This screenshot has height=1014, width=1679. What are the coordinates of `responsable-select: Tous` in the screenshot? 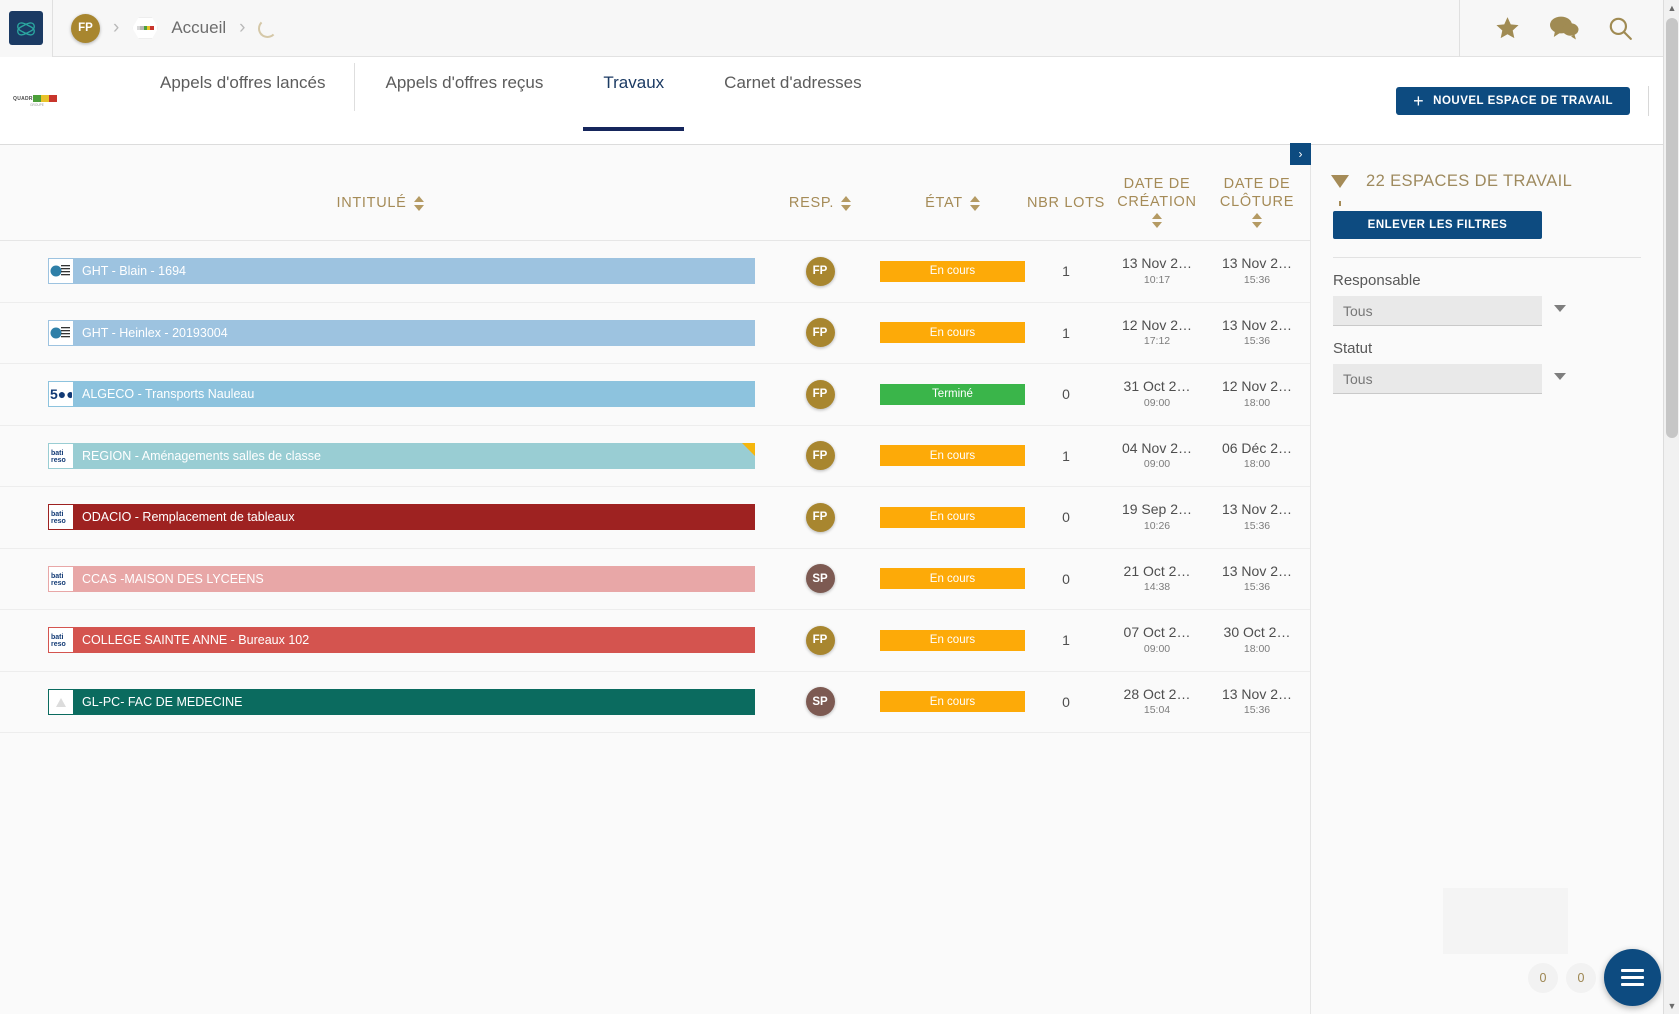 It's located at (1449, 311).